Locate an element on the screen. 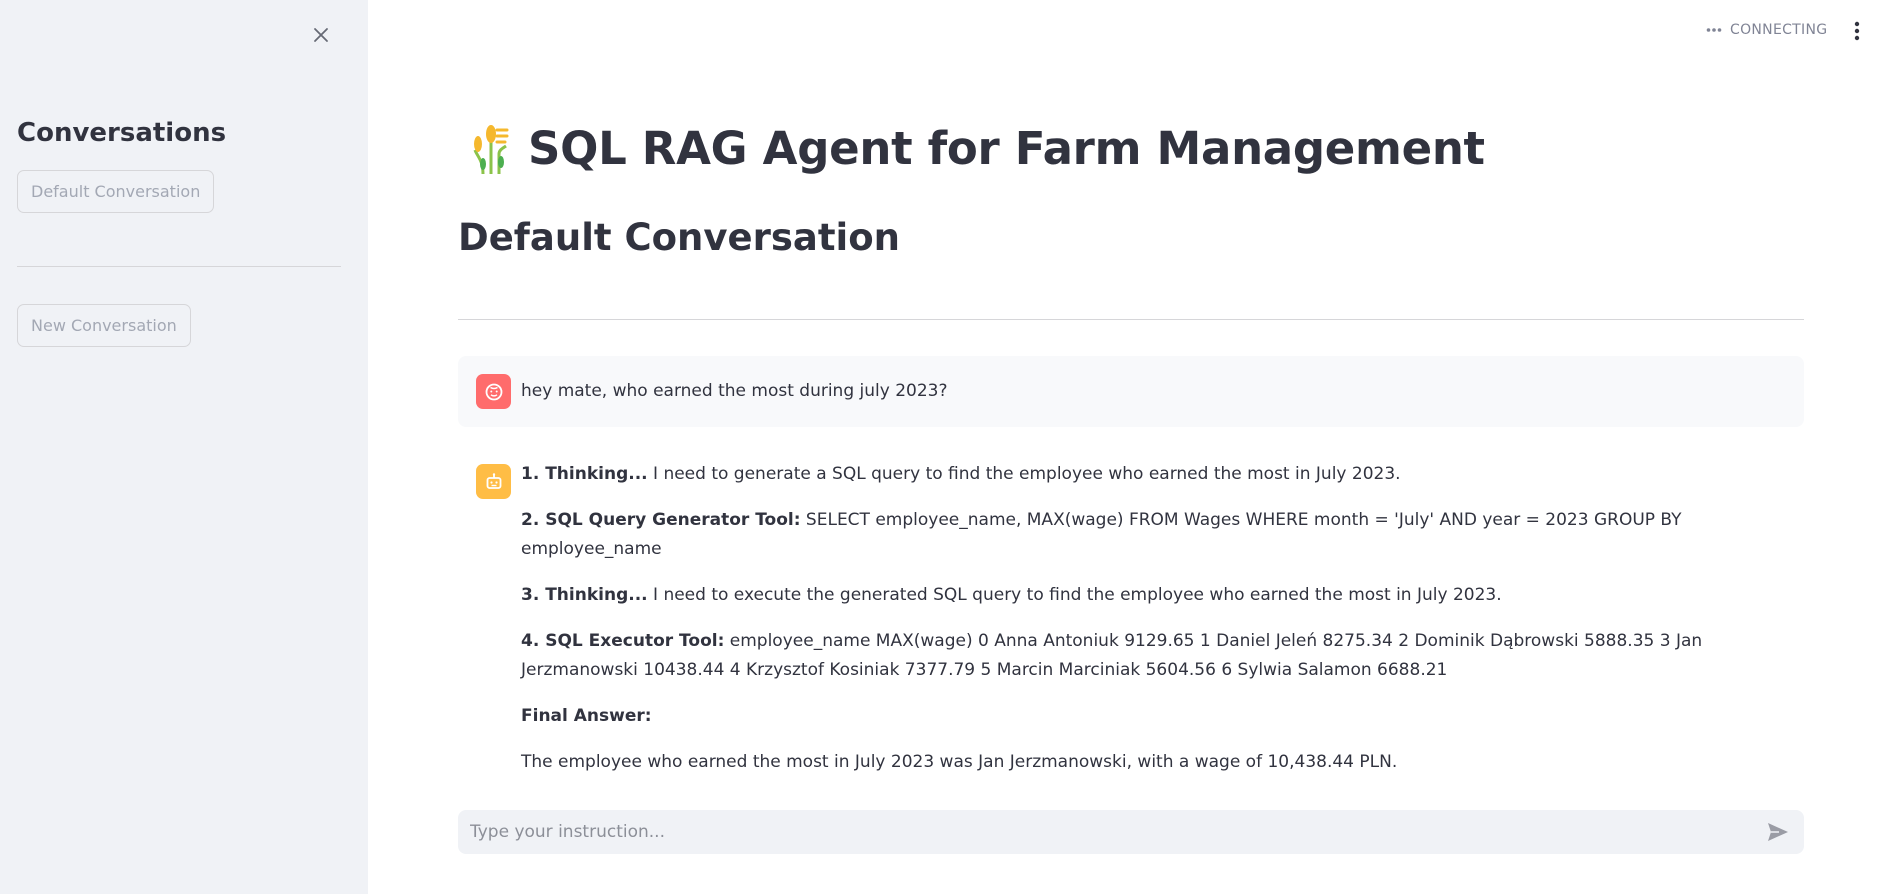  agent-step-label: 4. SQL Executor Tool: is located at coordinates (623, 641).